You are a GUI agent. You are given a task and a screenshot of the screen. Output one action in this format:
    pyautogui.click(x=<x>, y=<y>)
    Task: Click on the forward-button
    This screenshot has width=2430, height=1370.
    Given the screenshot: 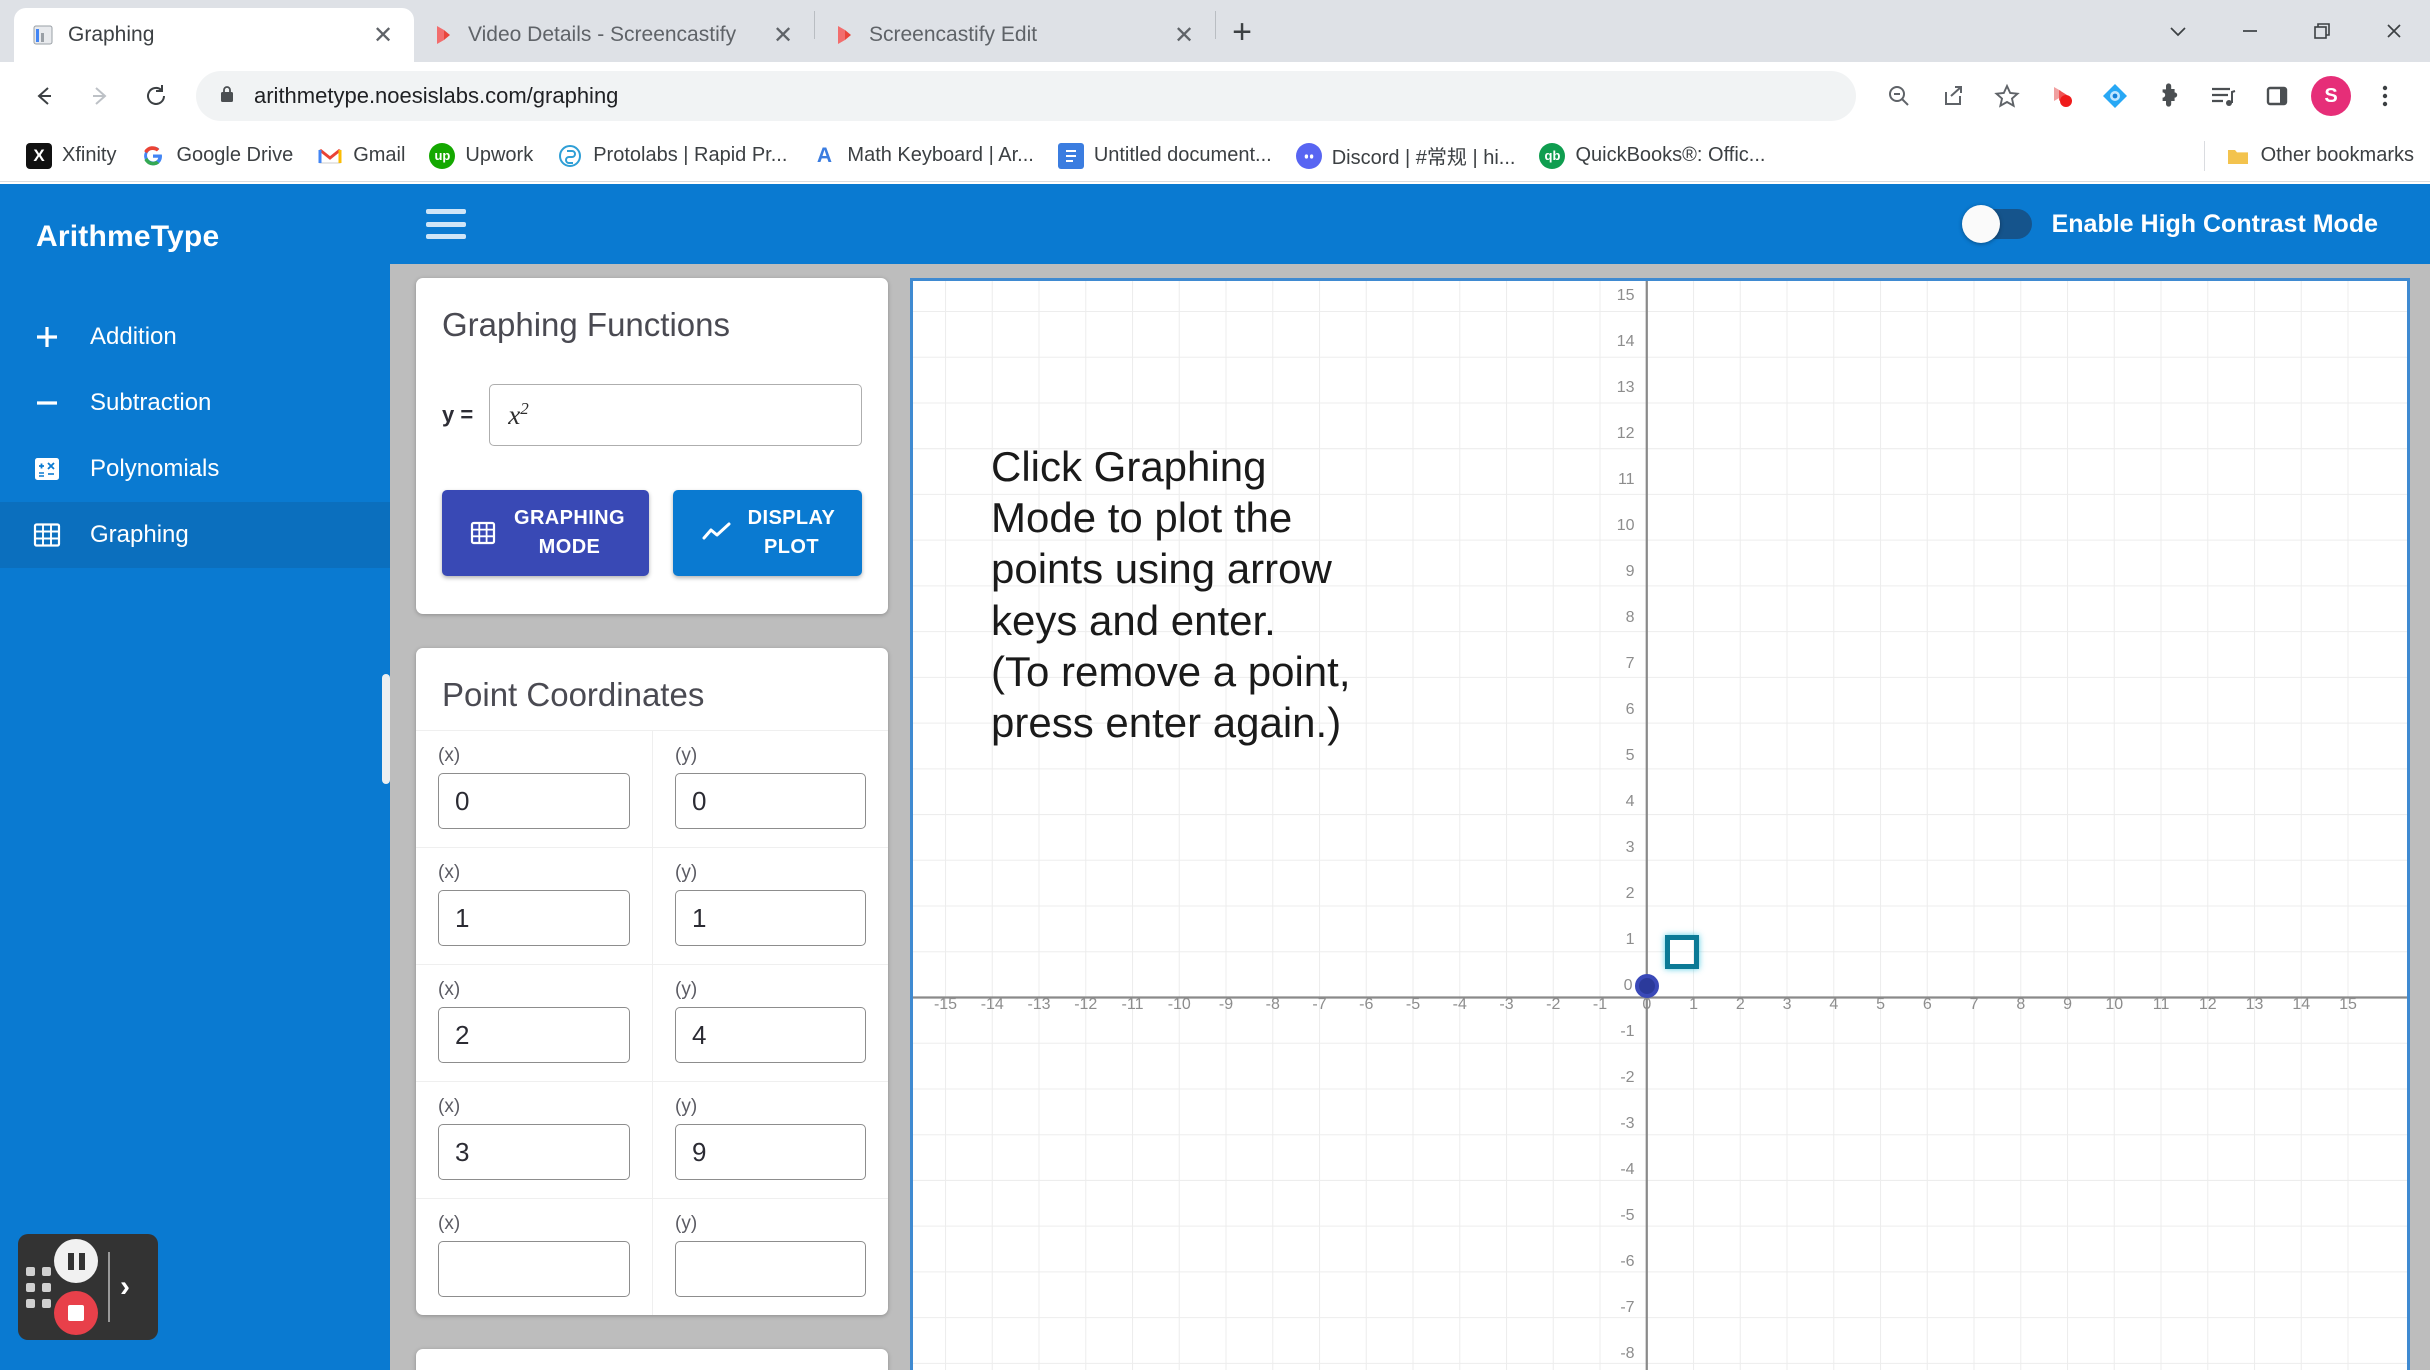 What is the action you would take?
    pyautogui.click(x=100, y=96)
    